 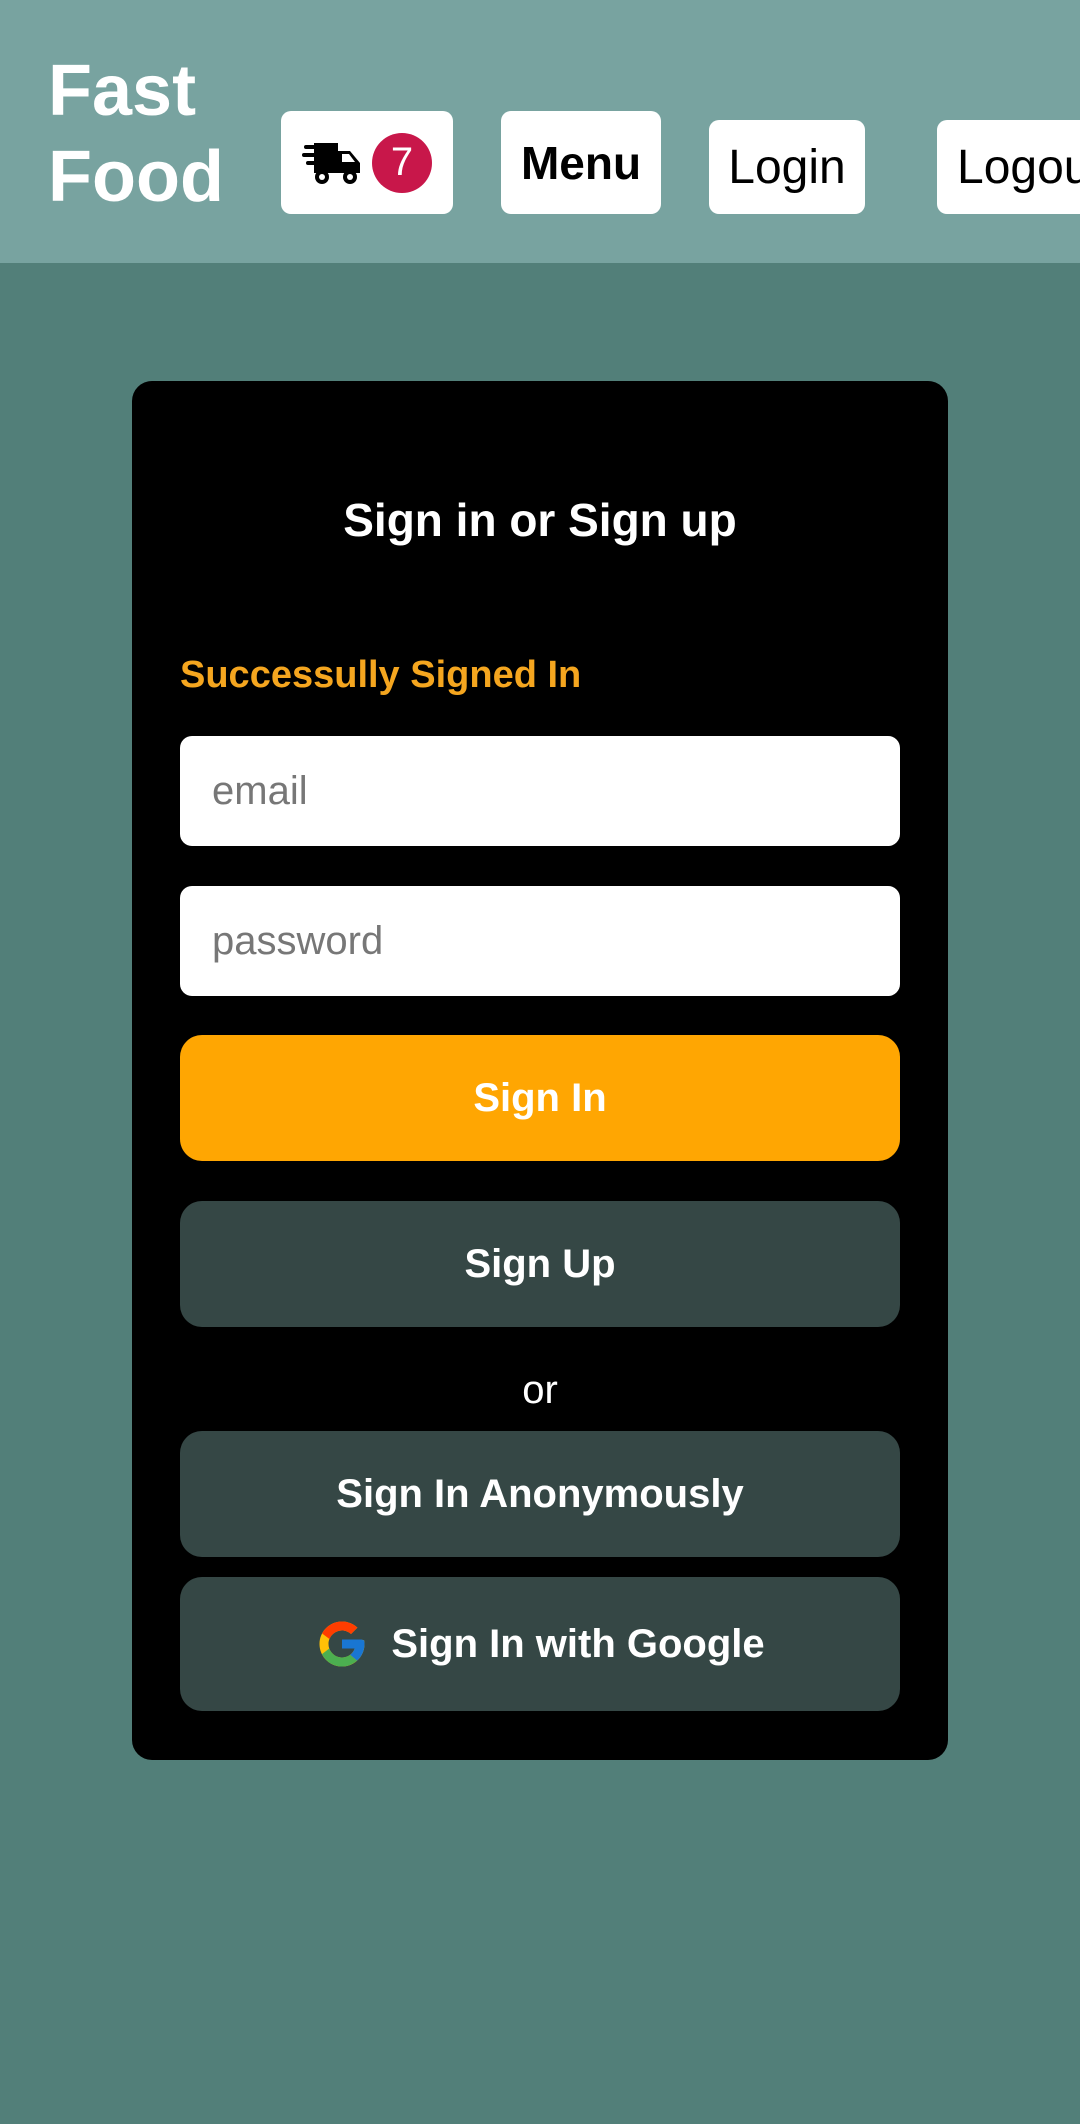 I want to click on brand-line-1: Fast, so click(x=122, y=91).